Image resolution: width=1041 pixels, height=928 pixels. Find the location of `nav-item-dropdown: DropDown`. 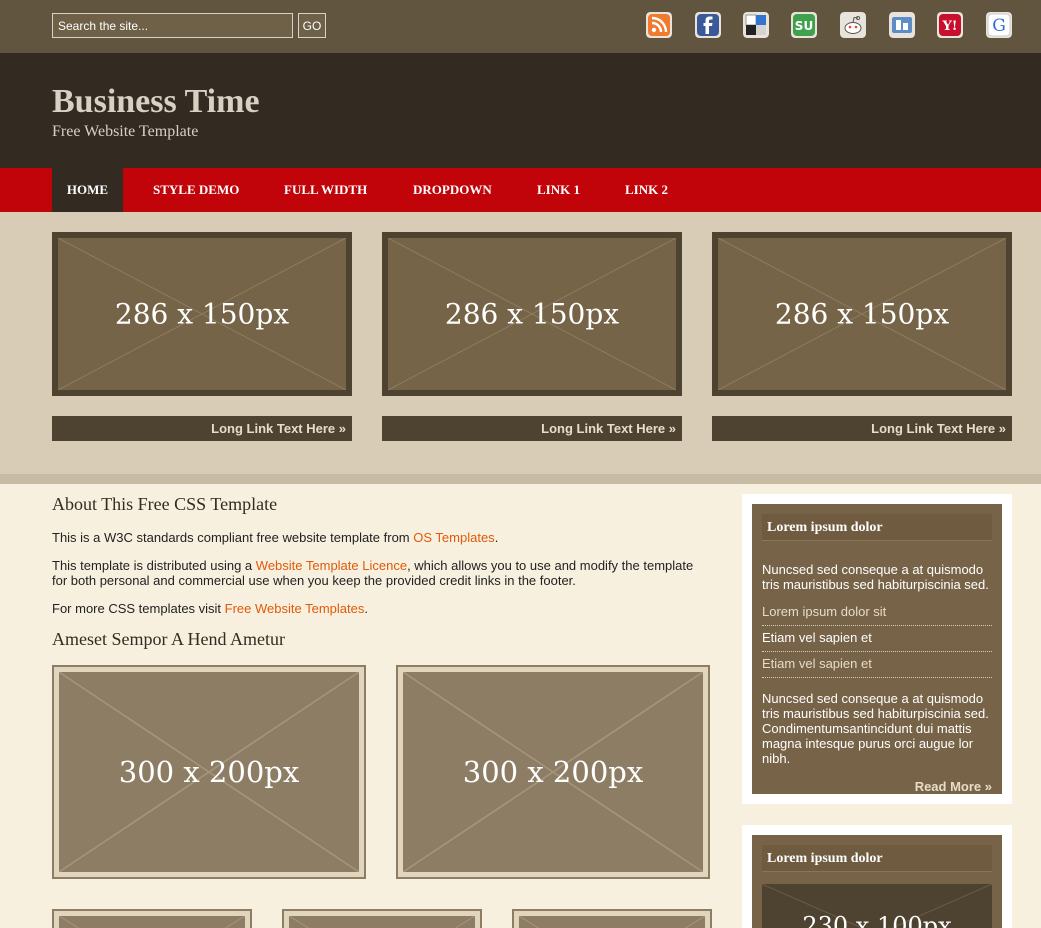

nav-item-dropdown: DropDown is located at coordinates (452, 190).